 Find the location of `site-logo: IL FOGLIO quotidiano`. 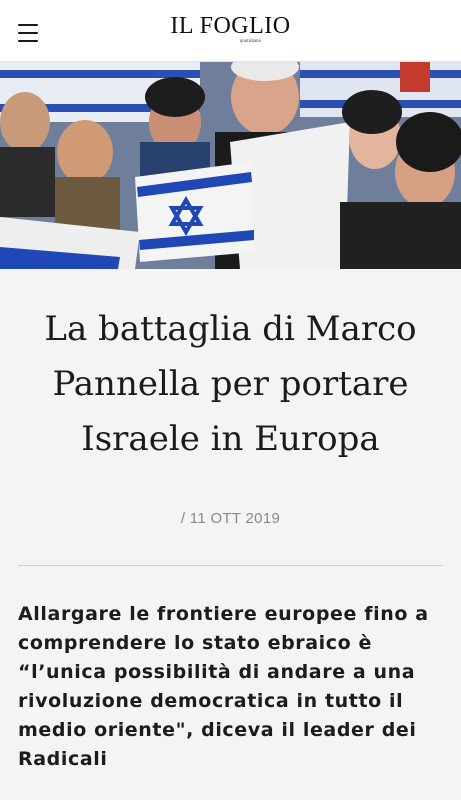

site-logo: IL FOGLIO quotidiano is located at coordinates (230, 29).